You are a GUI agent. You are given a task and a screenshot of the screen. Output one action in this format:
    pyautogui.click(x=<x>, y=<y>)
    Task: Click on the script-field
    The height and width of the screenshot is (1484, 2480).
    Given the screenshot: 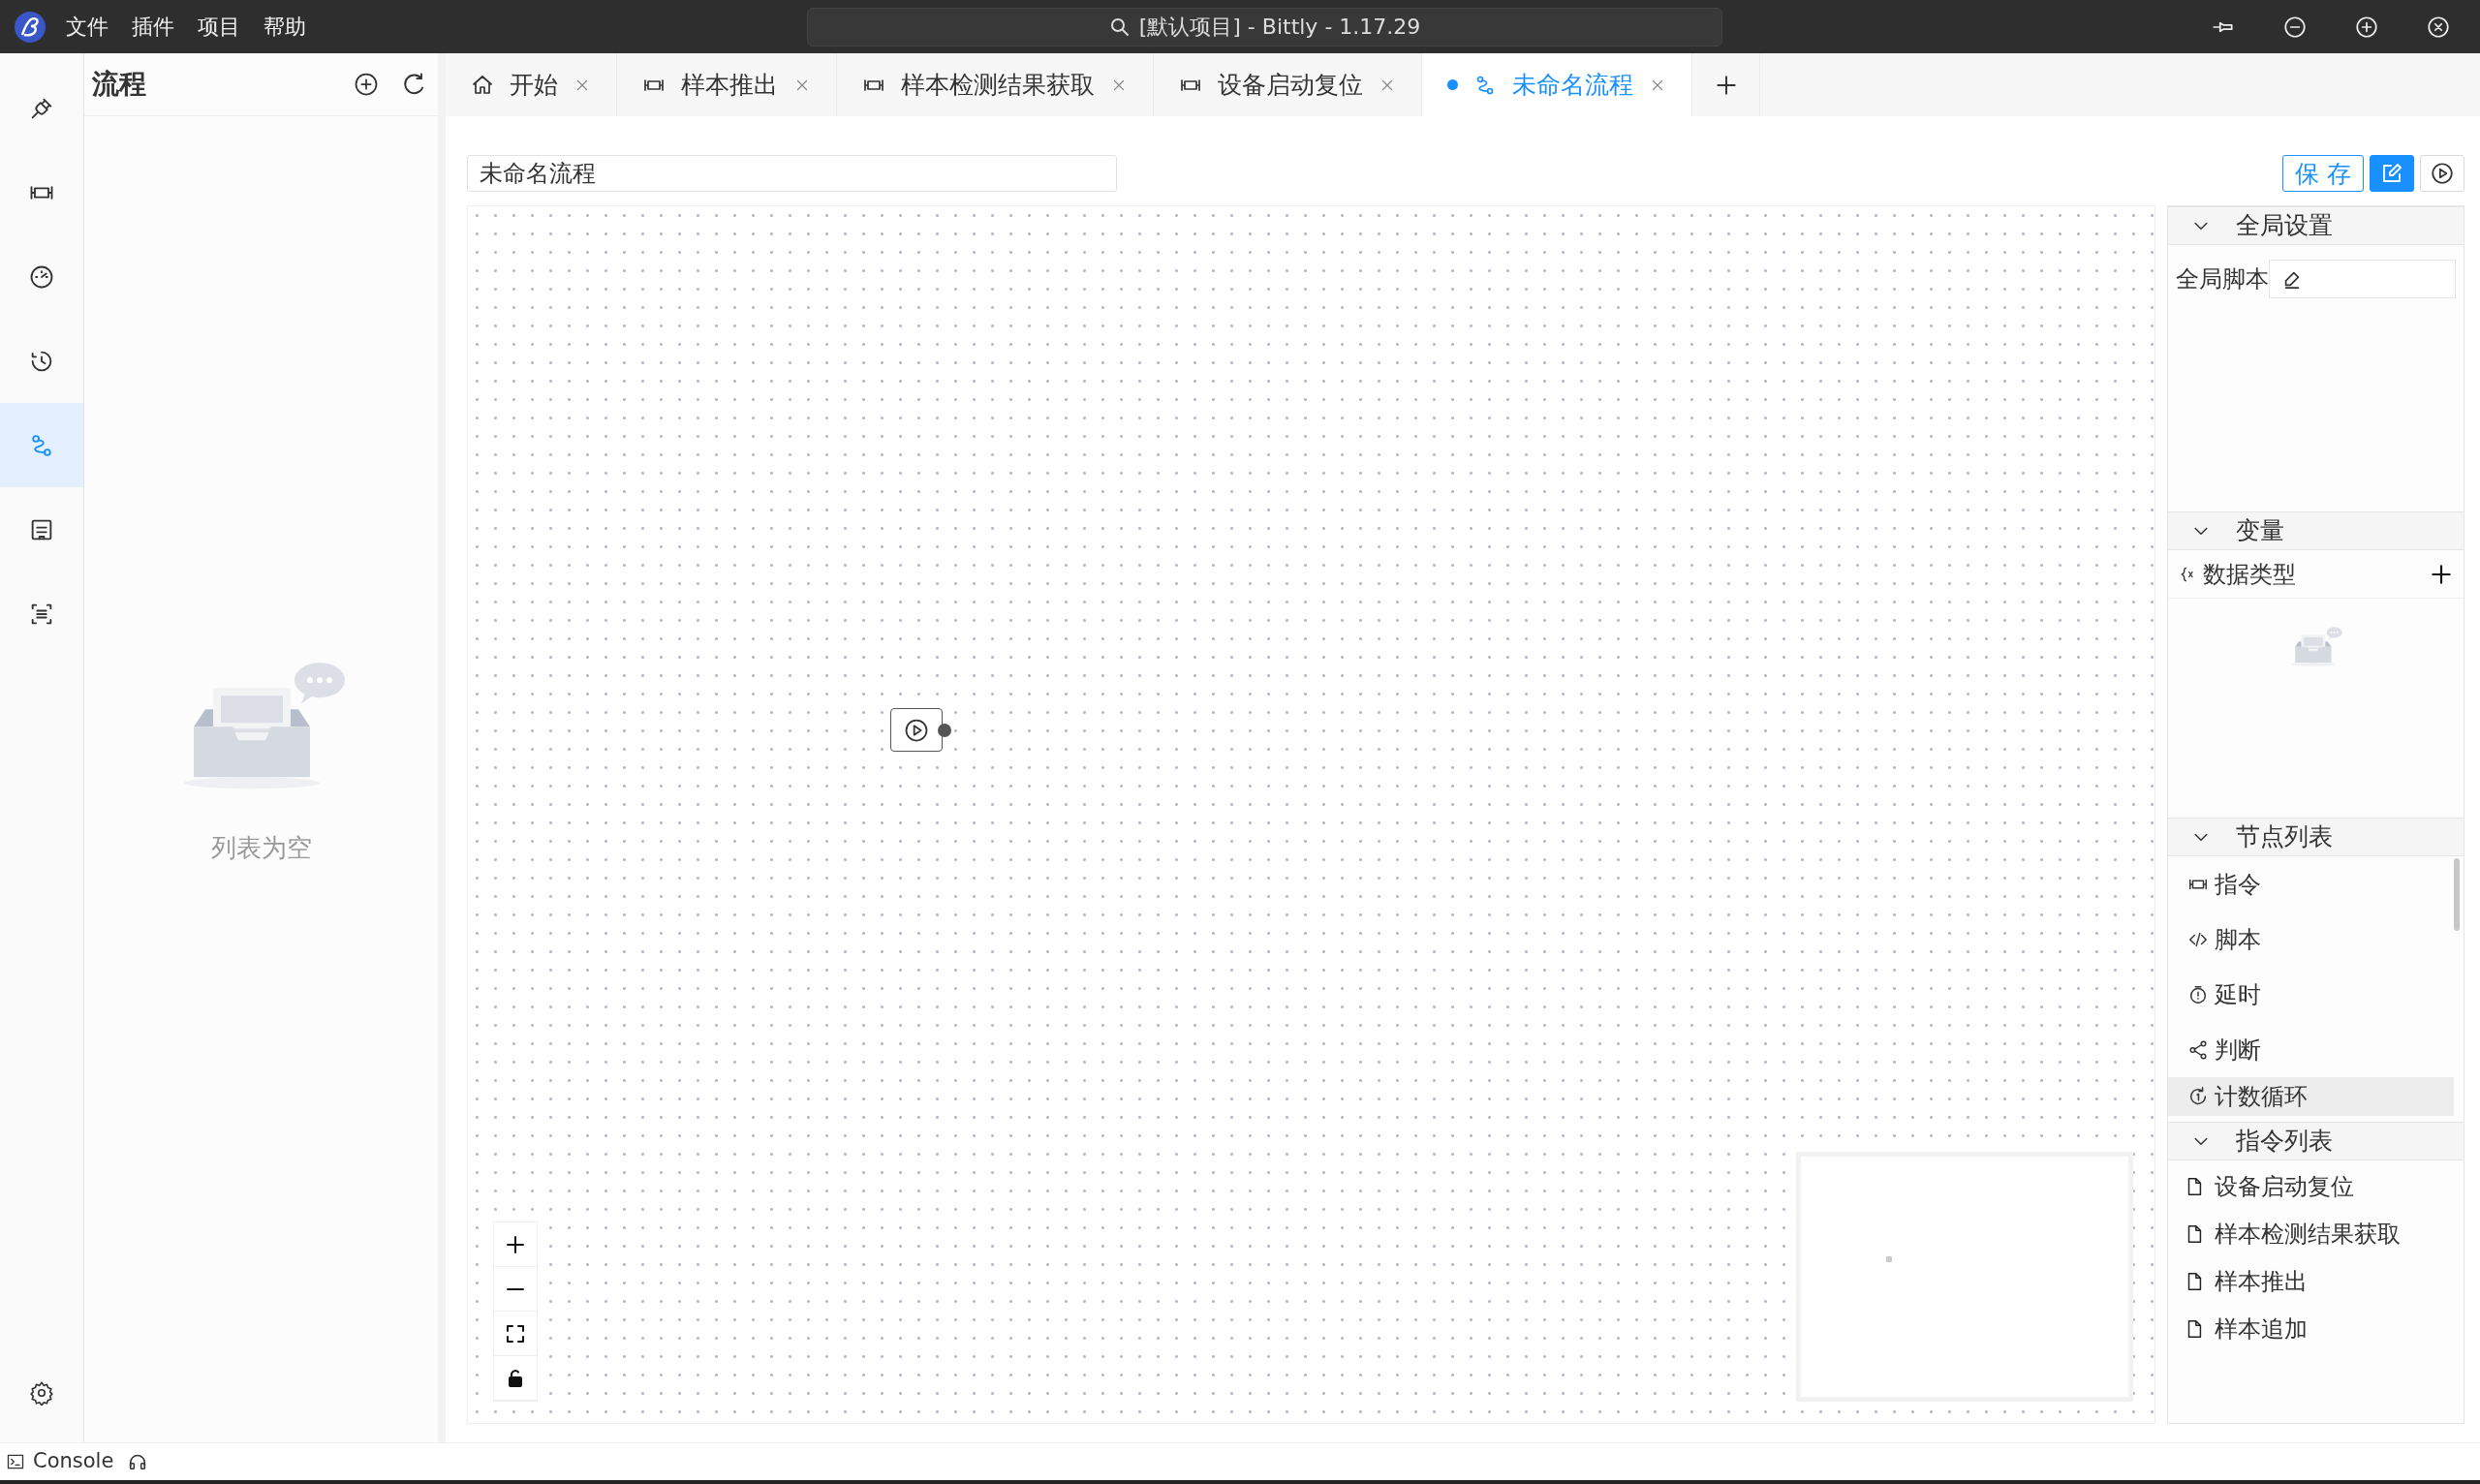 What is the action you would take?
    pyautogui.click(x=2362, y=279)
    